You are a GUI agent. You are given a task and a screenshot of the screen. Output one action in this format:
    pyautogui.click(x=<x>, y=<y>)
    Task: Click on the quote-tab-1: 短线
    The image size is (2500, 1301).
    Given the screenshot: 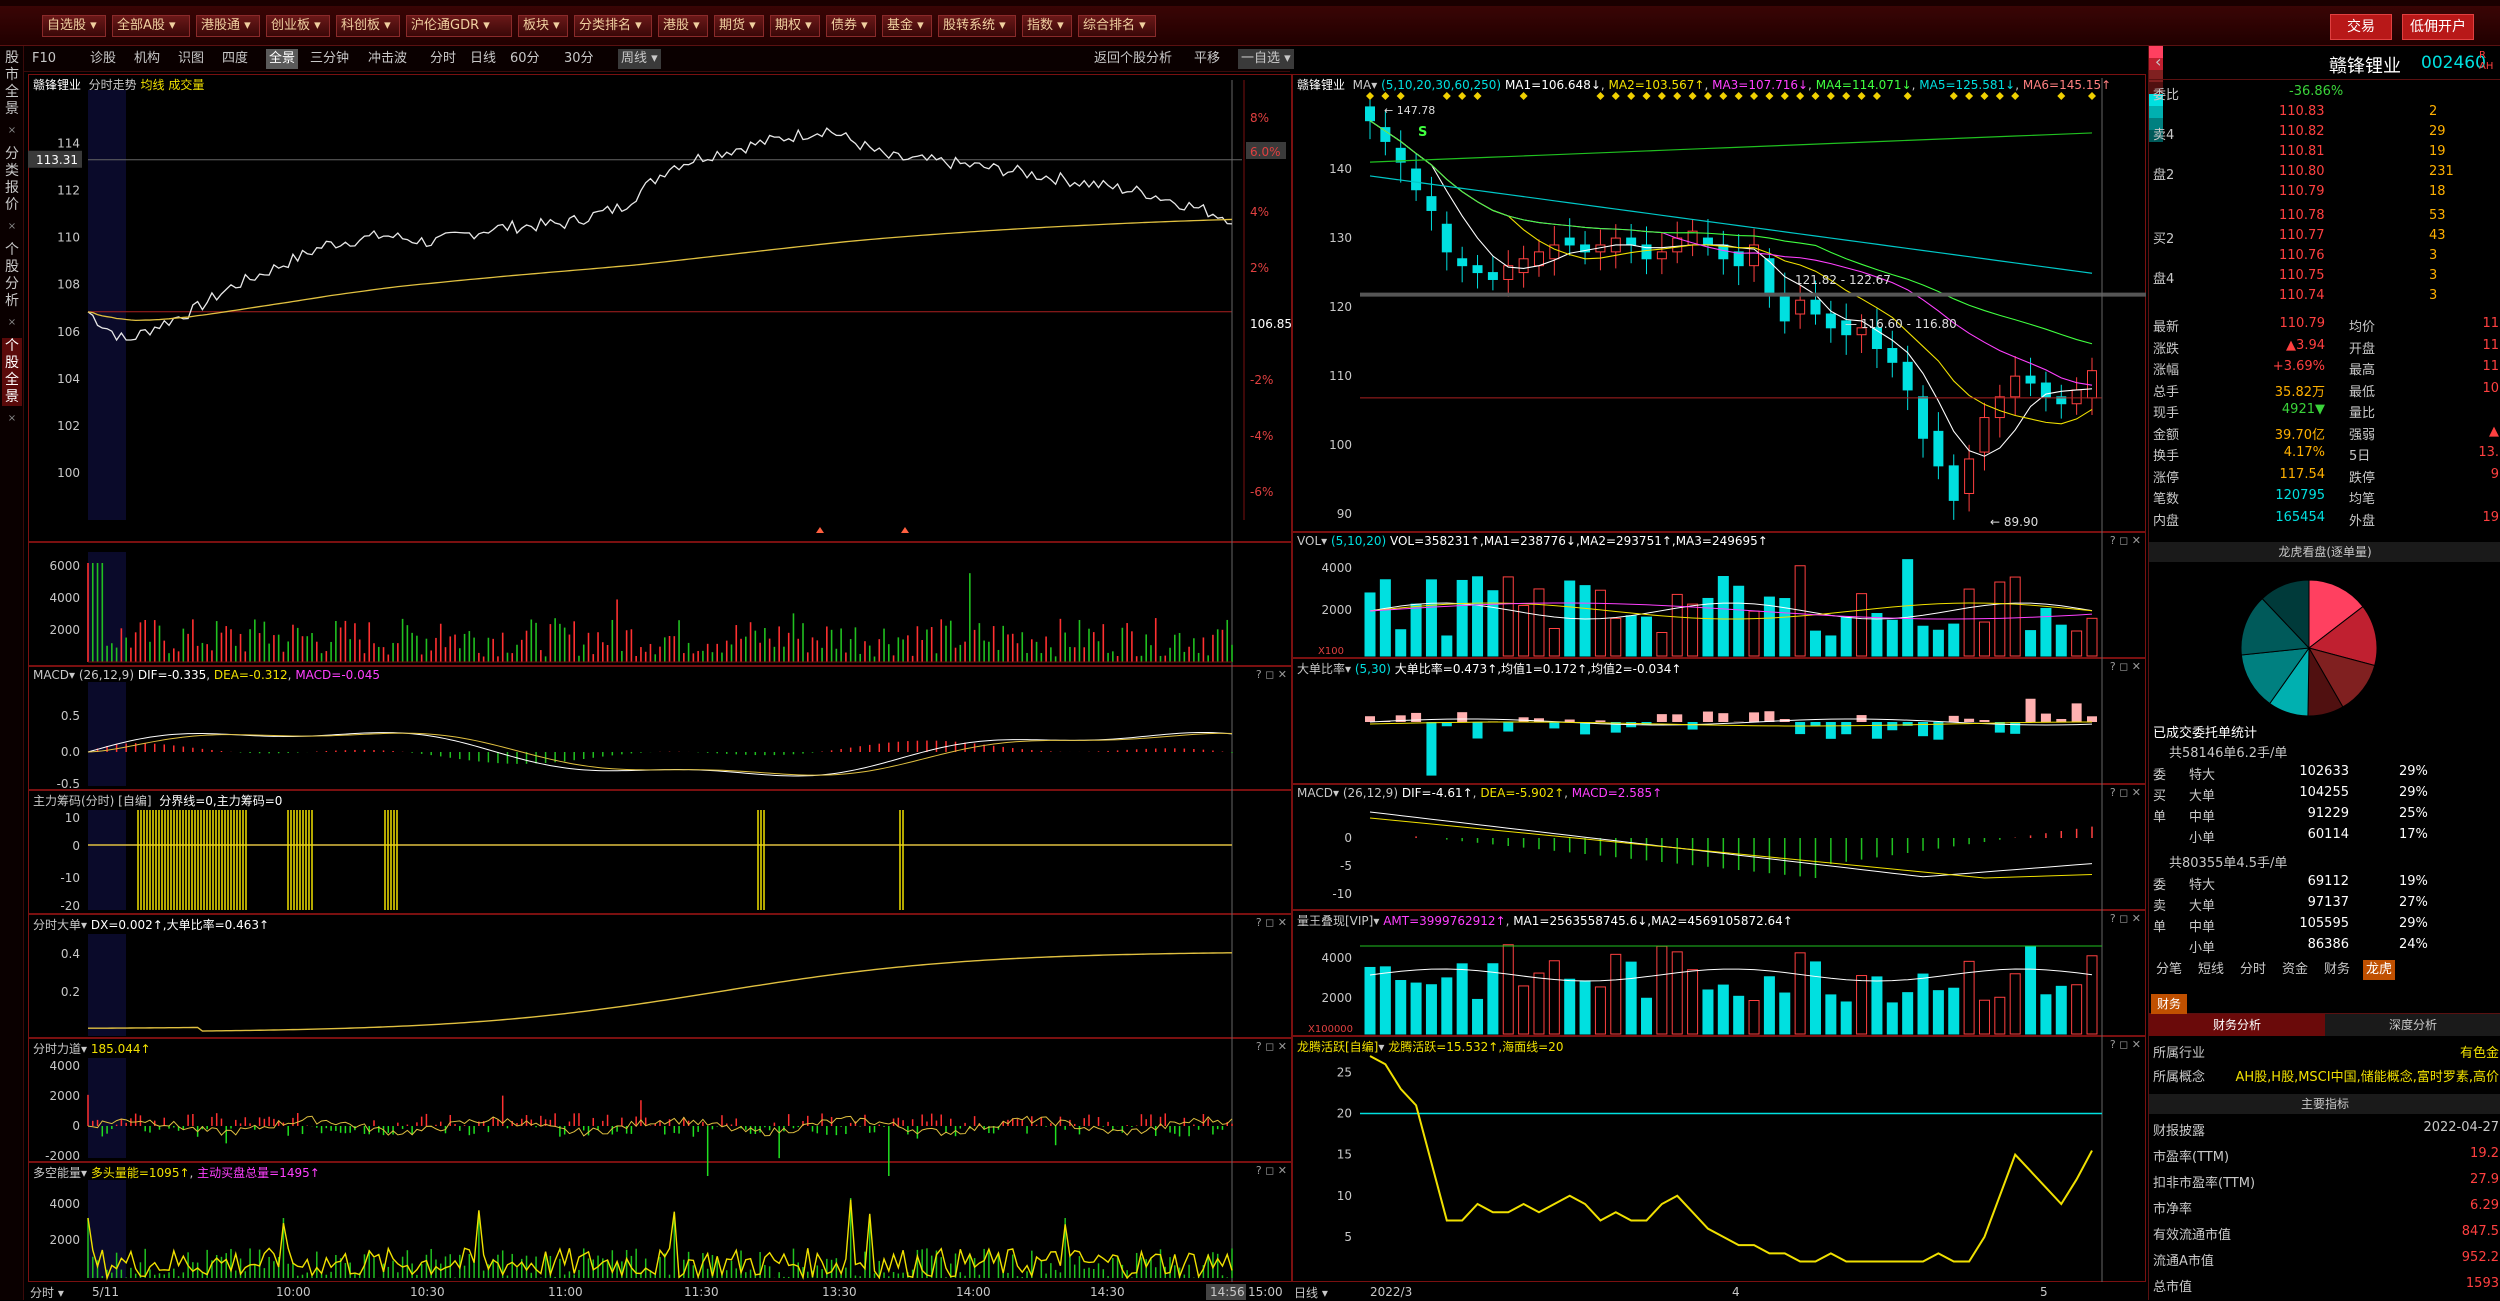 What is the action you would take?
    pyautogui.click(x=2211, y=970)
    